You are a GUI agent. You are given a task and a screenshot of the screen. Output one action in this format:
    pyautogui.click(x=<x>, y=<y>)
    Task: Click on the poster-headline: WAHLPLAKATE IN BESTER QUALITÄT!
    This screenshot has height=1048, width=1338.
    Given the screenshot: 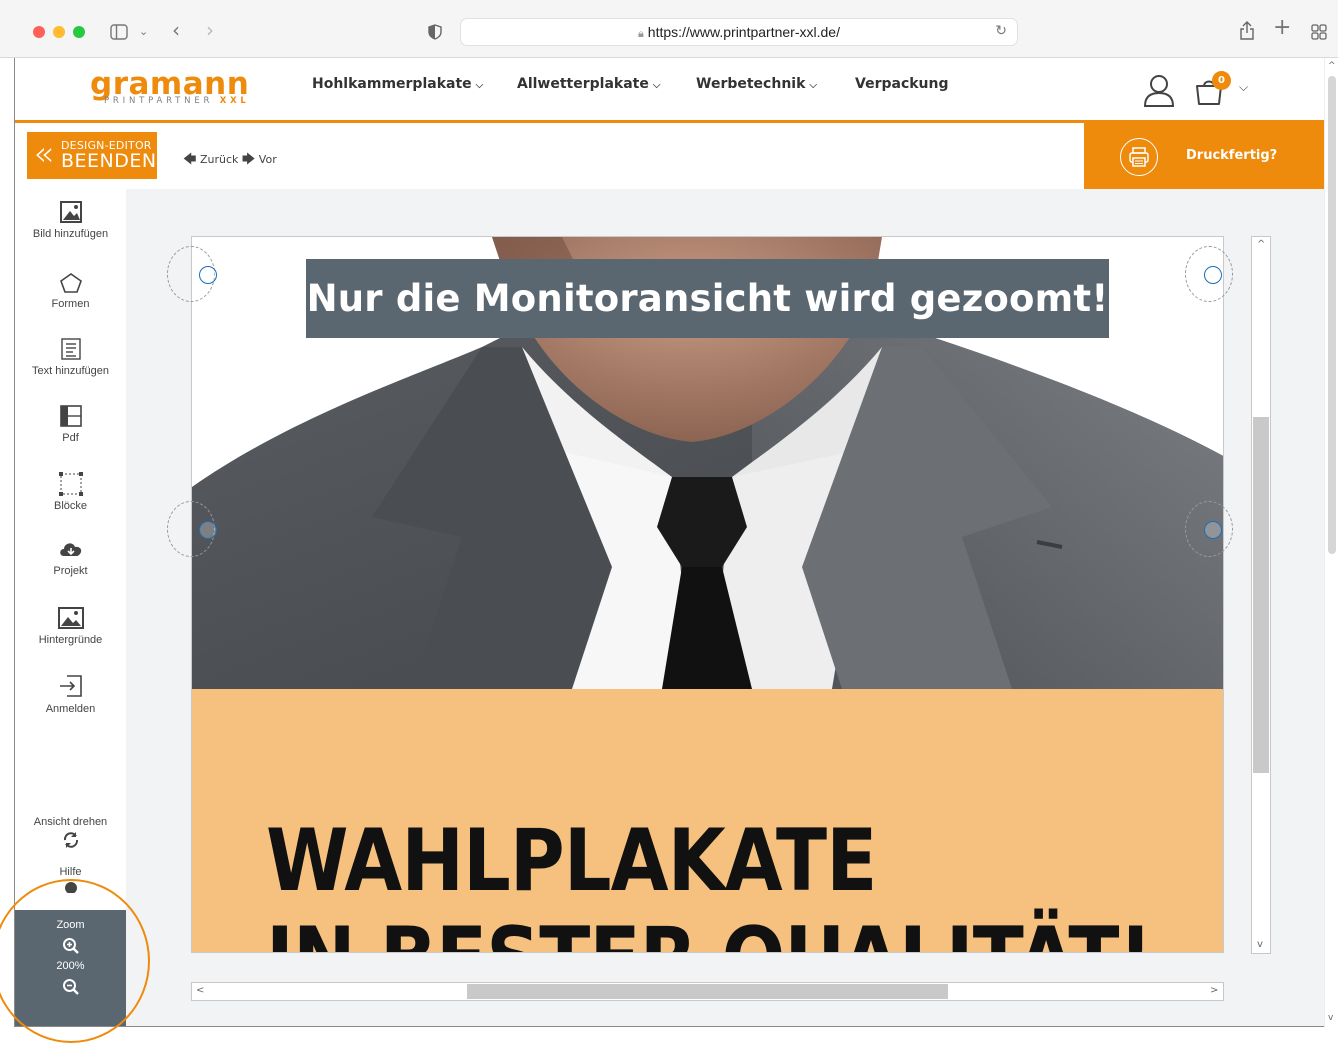 What is the action you would take?
    pyautogui.click(x=709, y=881)
    